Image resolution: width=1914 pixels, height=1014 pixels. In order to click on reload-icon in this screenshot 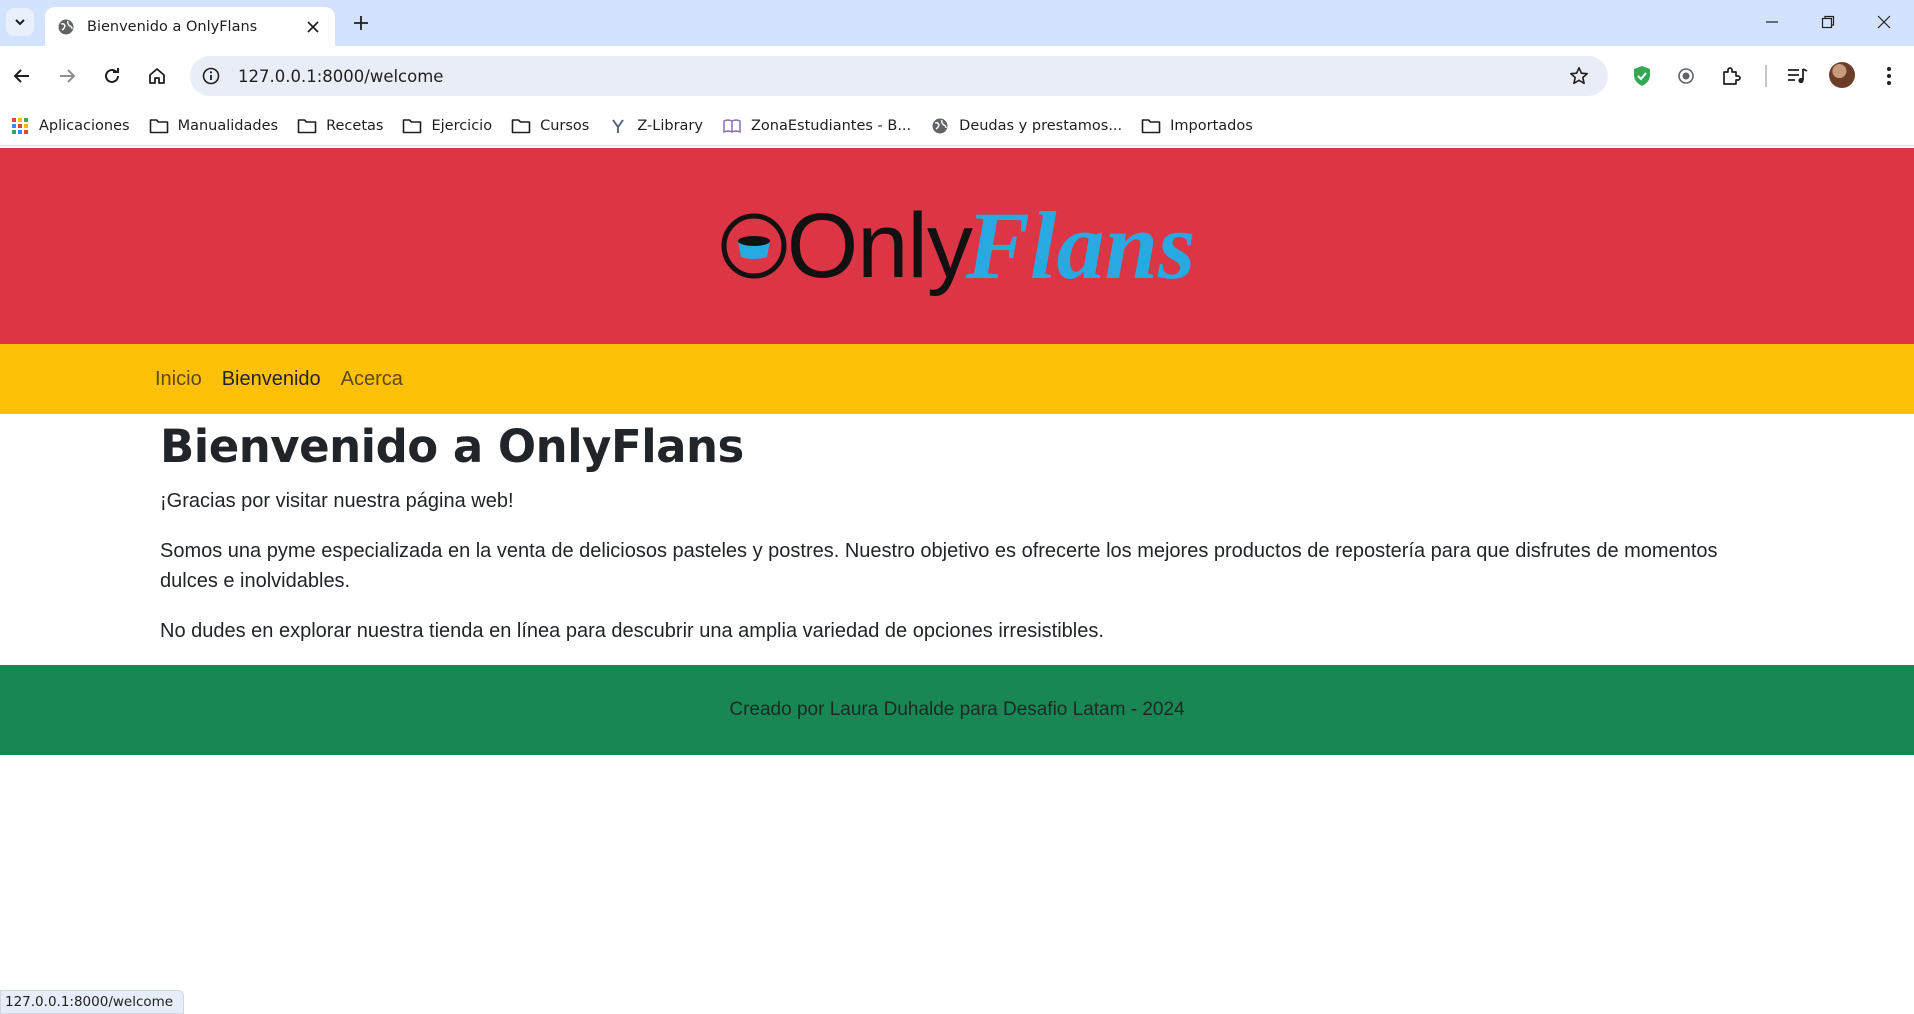, I will do `click(112, 75)`.